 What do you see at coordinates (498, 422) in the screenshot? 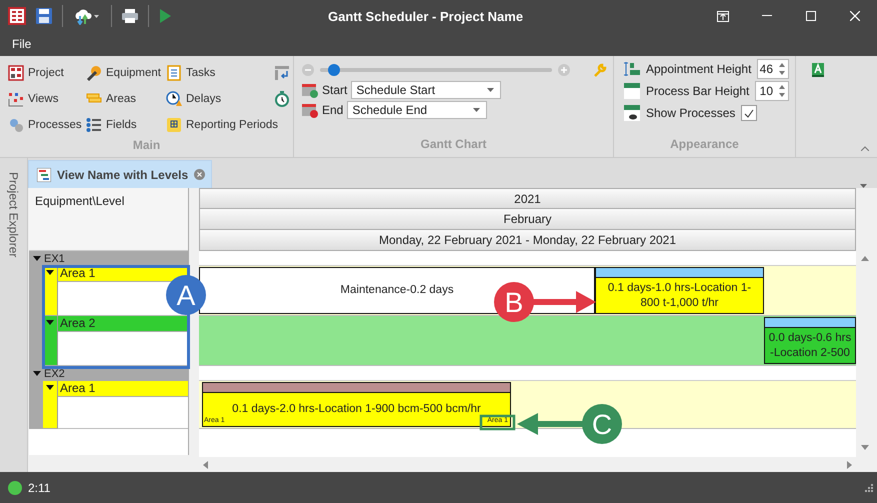
I see `highlight-frame` at bounding box center [498, 422].